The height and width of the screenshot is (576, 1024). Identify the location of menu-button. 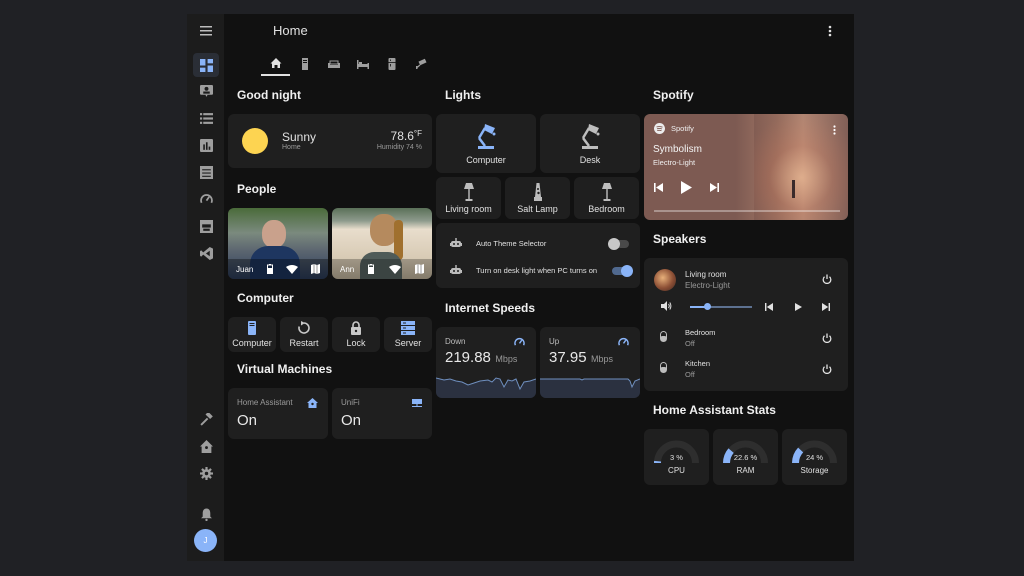
(205, 31).